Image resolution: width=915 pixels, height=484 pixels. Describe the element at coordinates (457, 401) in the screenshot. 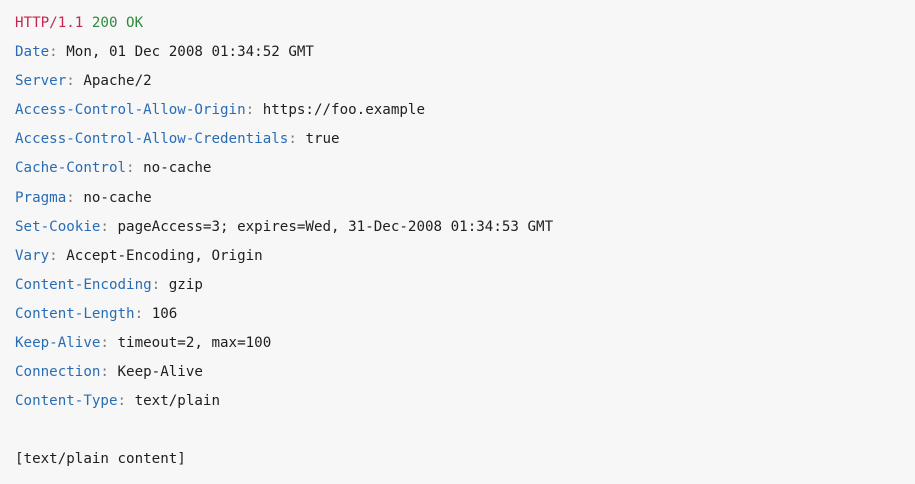

I see `header-line: Content-Type: text/plain` at that location.